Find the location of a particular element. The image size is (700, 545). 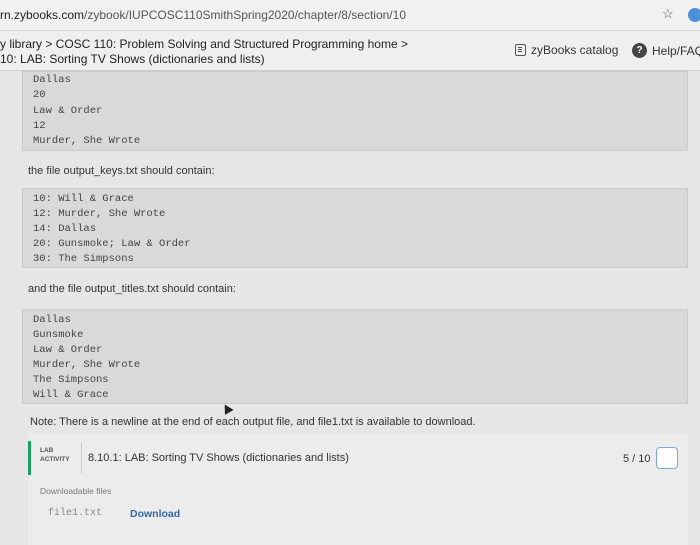

lab-activity-tag: LAB ACTIVITY is located at coordinates (55, 455).